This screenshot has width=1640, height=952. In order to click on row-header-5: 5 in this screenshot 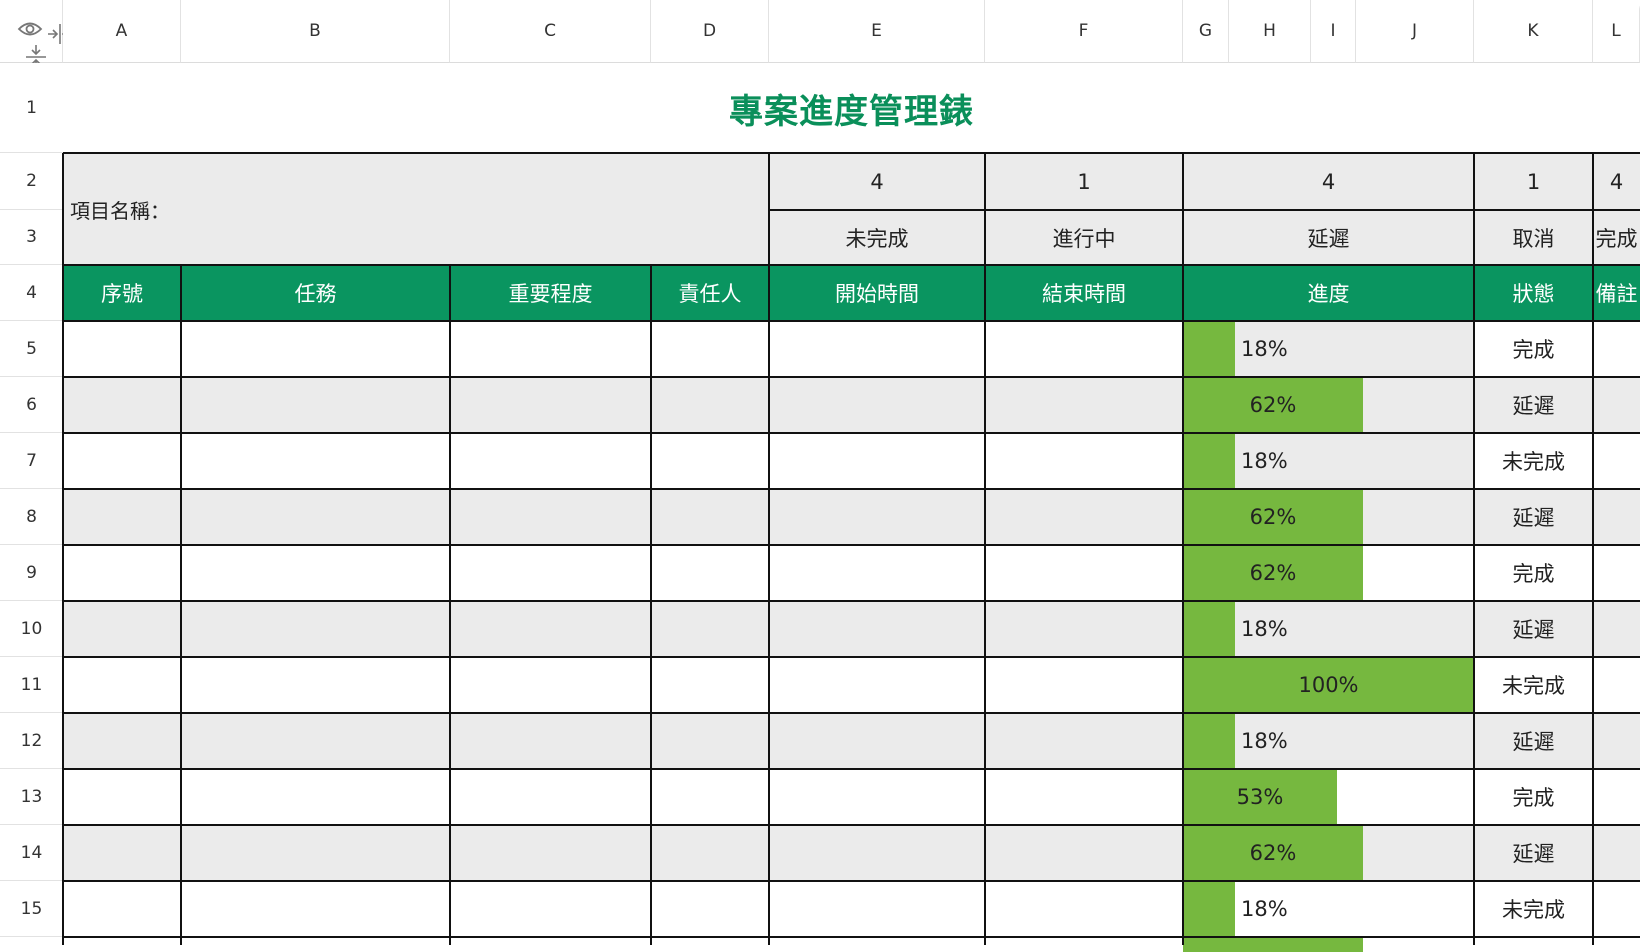, I will do `click(31, 349)`.